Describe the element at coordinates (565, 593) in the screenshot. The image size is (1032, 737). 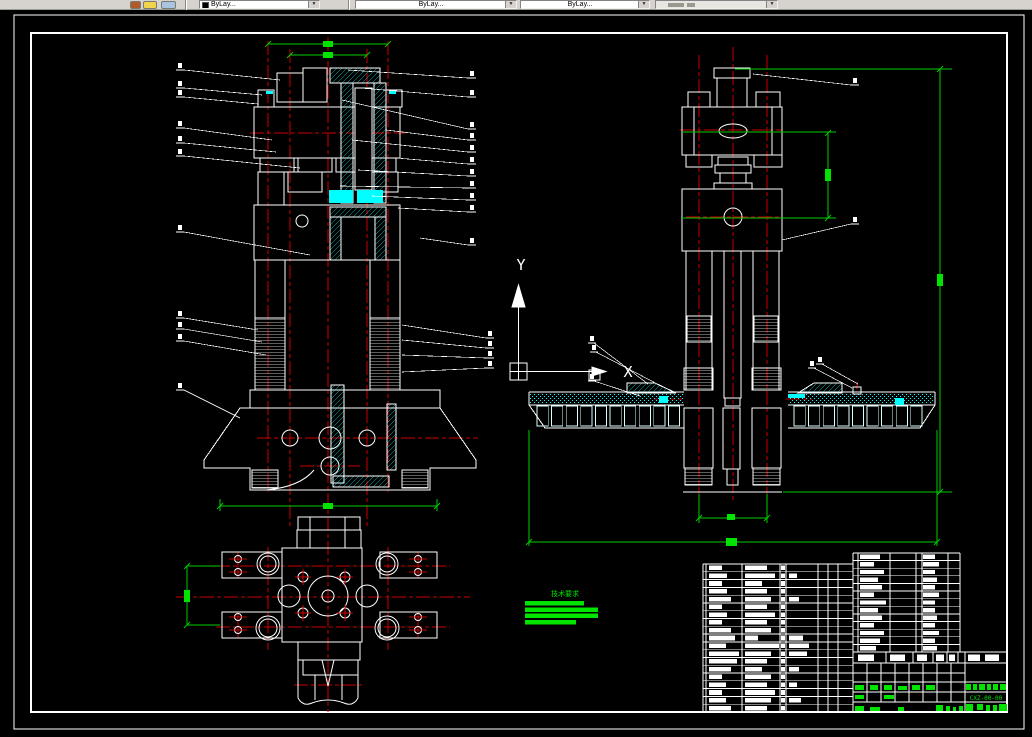
I see `notes-heading: 技术要求` at that location.